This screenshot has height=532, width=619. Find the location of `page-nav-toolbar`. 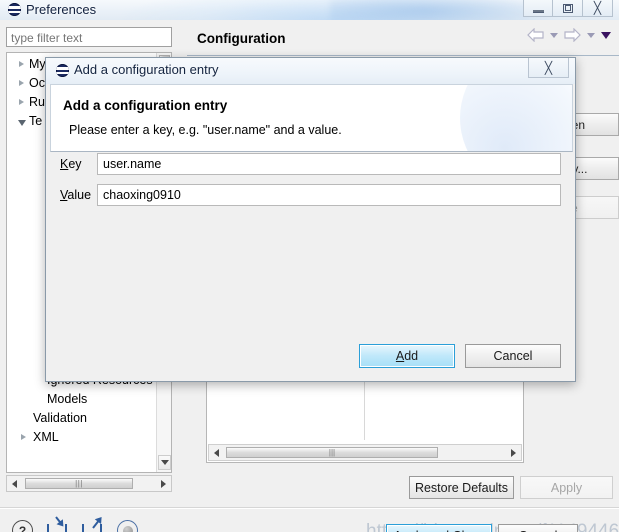

page-nav-toolbar is located at coordinates (569, 35).